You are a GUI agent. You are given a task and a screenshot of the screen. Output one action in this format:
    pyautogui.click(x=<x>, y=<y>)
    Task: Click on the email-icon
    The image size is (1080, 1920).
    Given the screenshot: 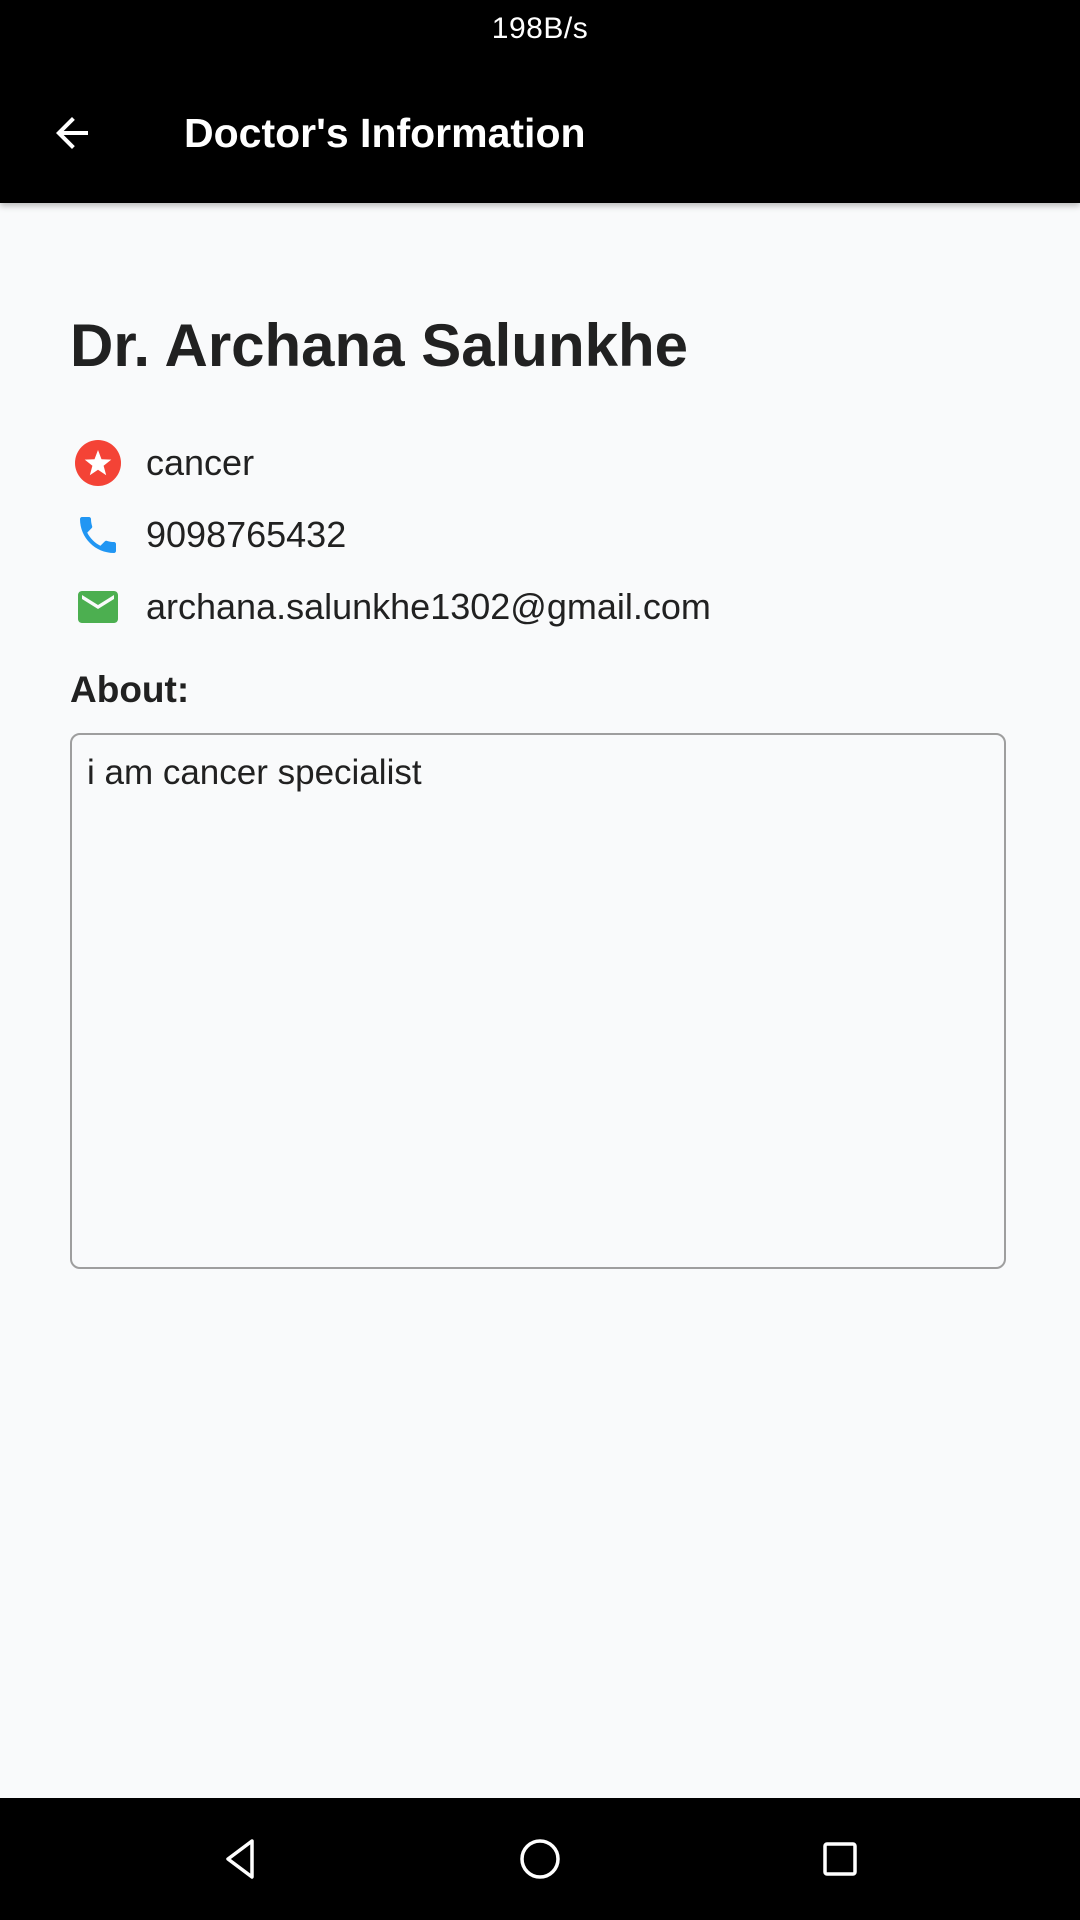 What is the action you would take?
    pyautogui.click(x=98, y=607)
    